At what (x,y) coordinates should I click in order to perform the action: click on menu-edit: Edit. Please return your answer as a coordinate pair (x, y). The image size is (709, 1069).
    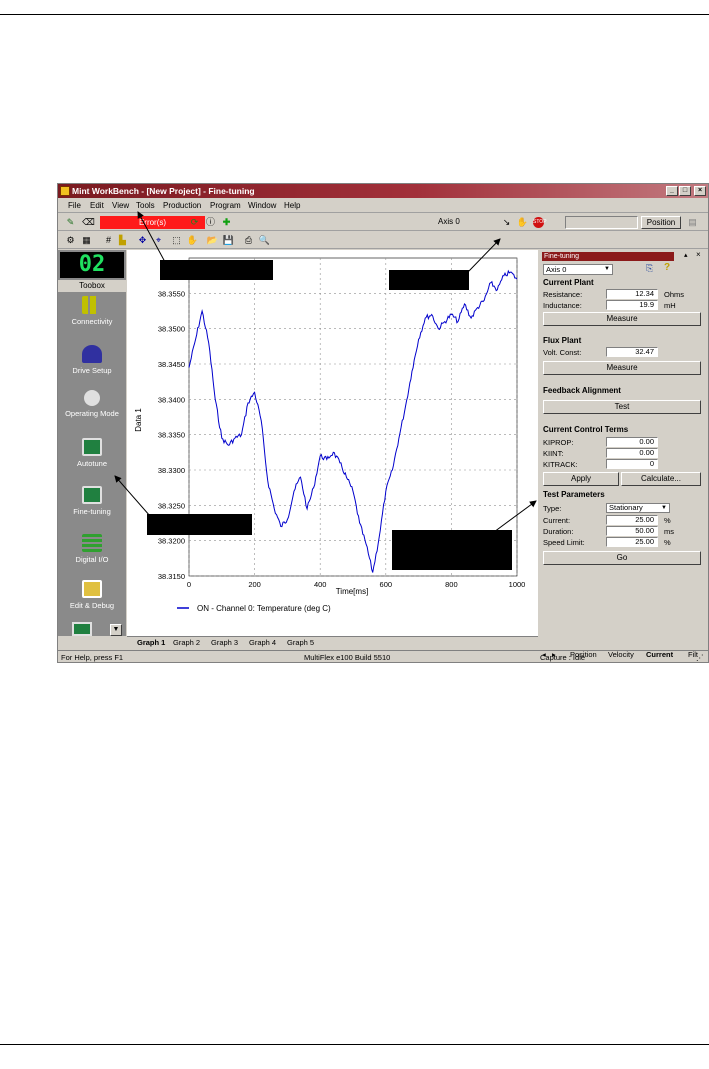
    Looking at the image, I should click on (97, 205).